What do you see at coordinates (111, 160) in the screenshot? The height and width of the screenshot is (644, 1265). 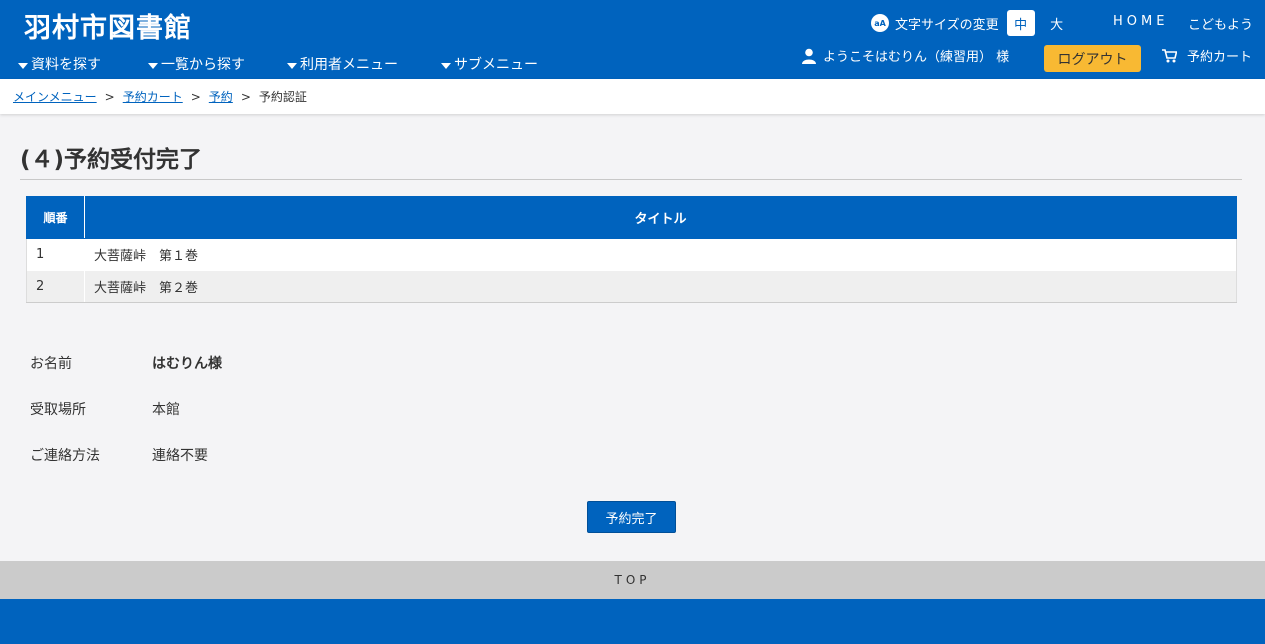 I see `page-title: (４)予約受付完了` at bounding box center [111, 160].